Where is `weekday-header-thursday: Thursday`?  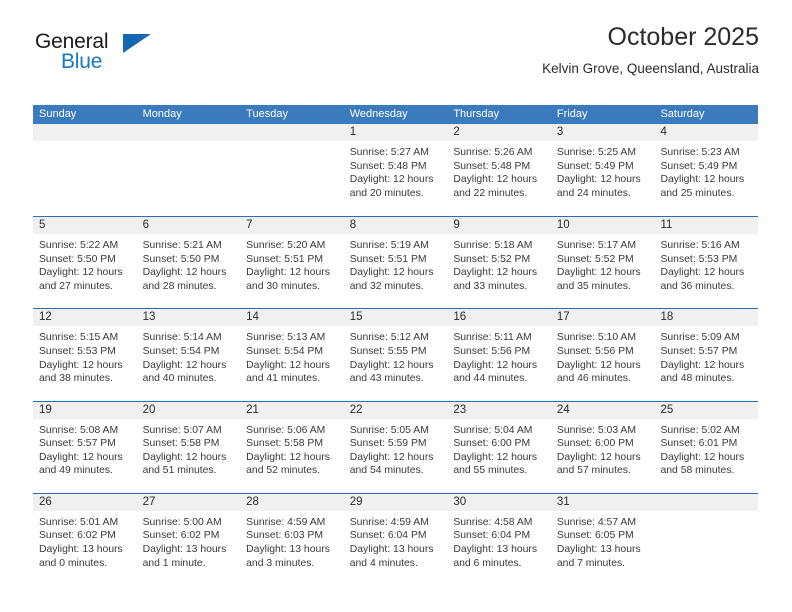 weekday-header-thursday: Thursday is located at coordinates (476, 114).